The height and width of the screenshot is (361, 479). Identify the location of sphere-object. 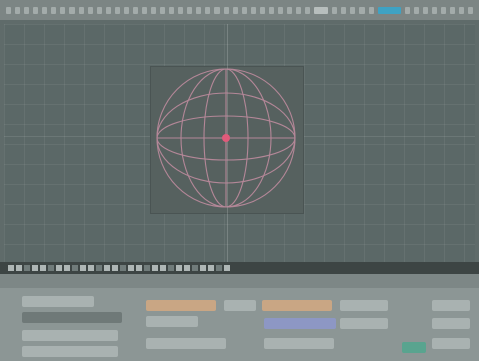
(226, 139).